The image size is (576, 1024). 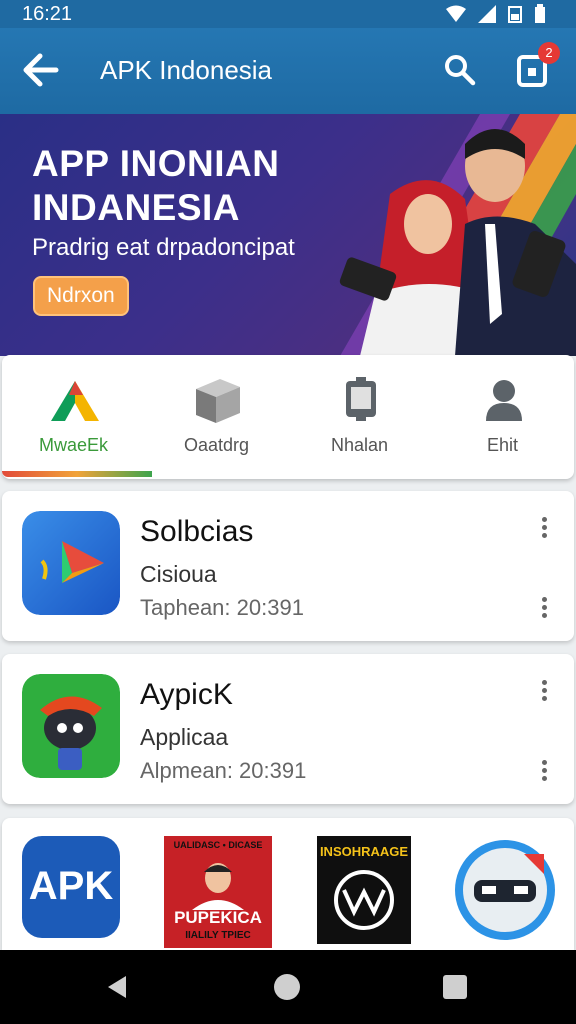 I want to click on system-nav-bar, so click(x=288, y=987).